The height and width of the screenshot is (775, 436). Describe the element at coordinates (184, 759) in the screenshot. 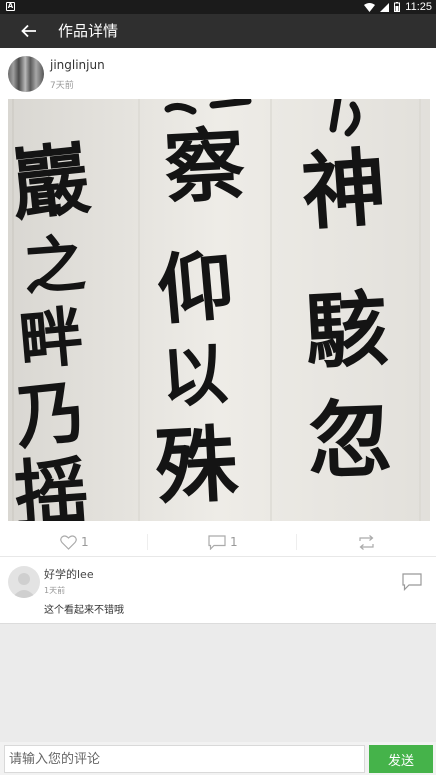

I see `comment-input` at that location.